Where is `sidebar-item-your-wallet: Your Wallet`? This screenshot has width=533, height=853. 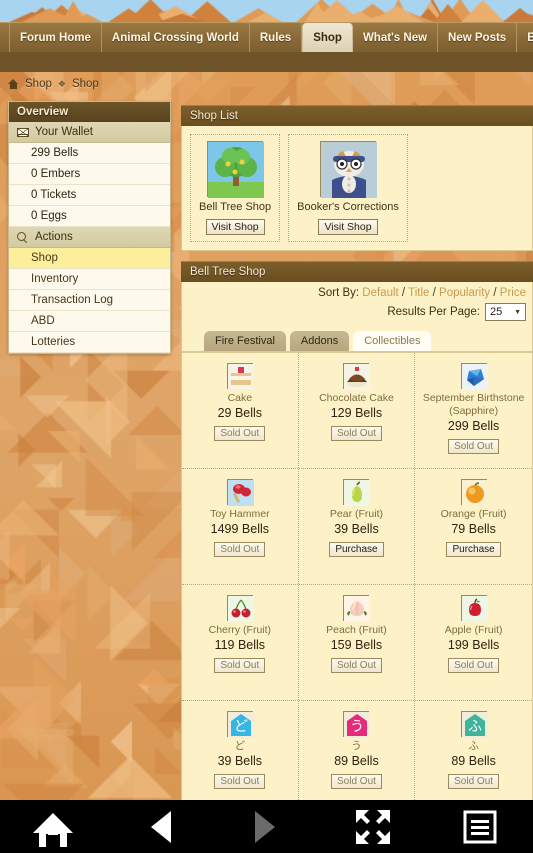
sidebar-item-your-wallet: Your Wallet is located at coordinates (89, 132).